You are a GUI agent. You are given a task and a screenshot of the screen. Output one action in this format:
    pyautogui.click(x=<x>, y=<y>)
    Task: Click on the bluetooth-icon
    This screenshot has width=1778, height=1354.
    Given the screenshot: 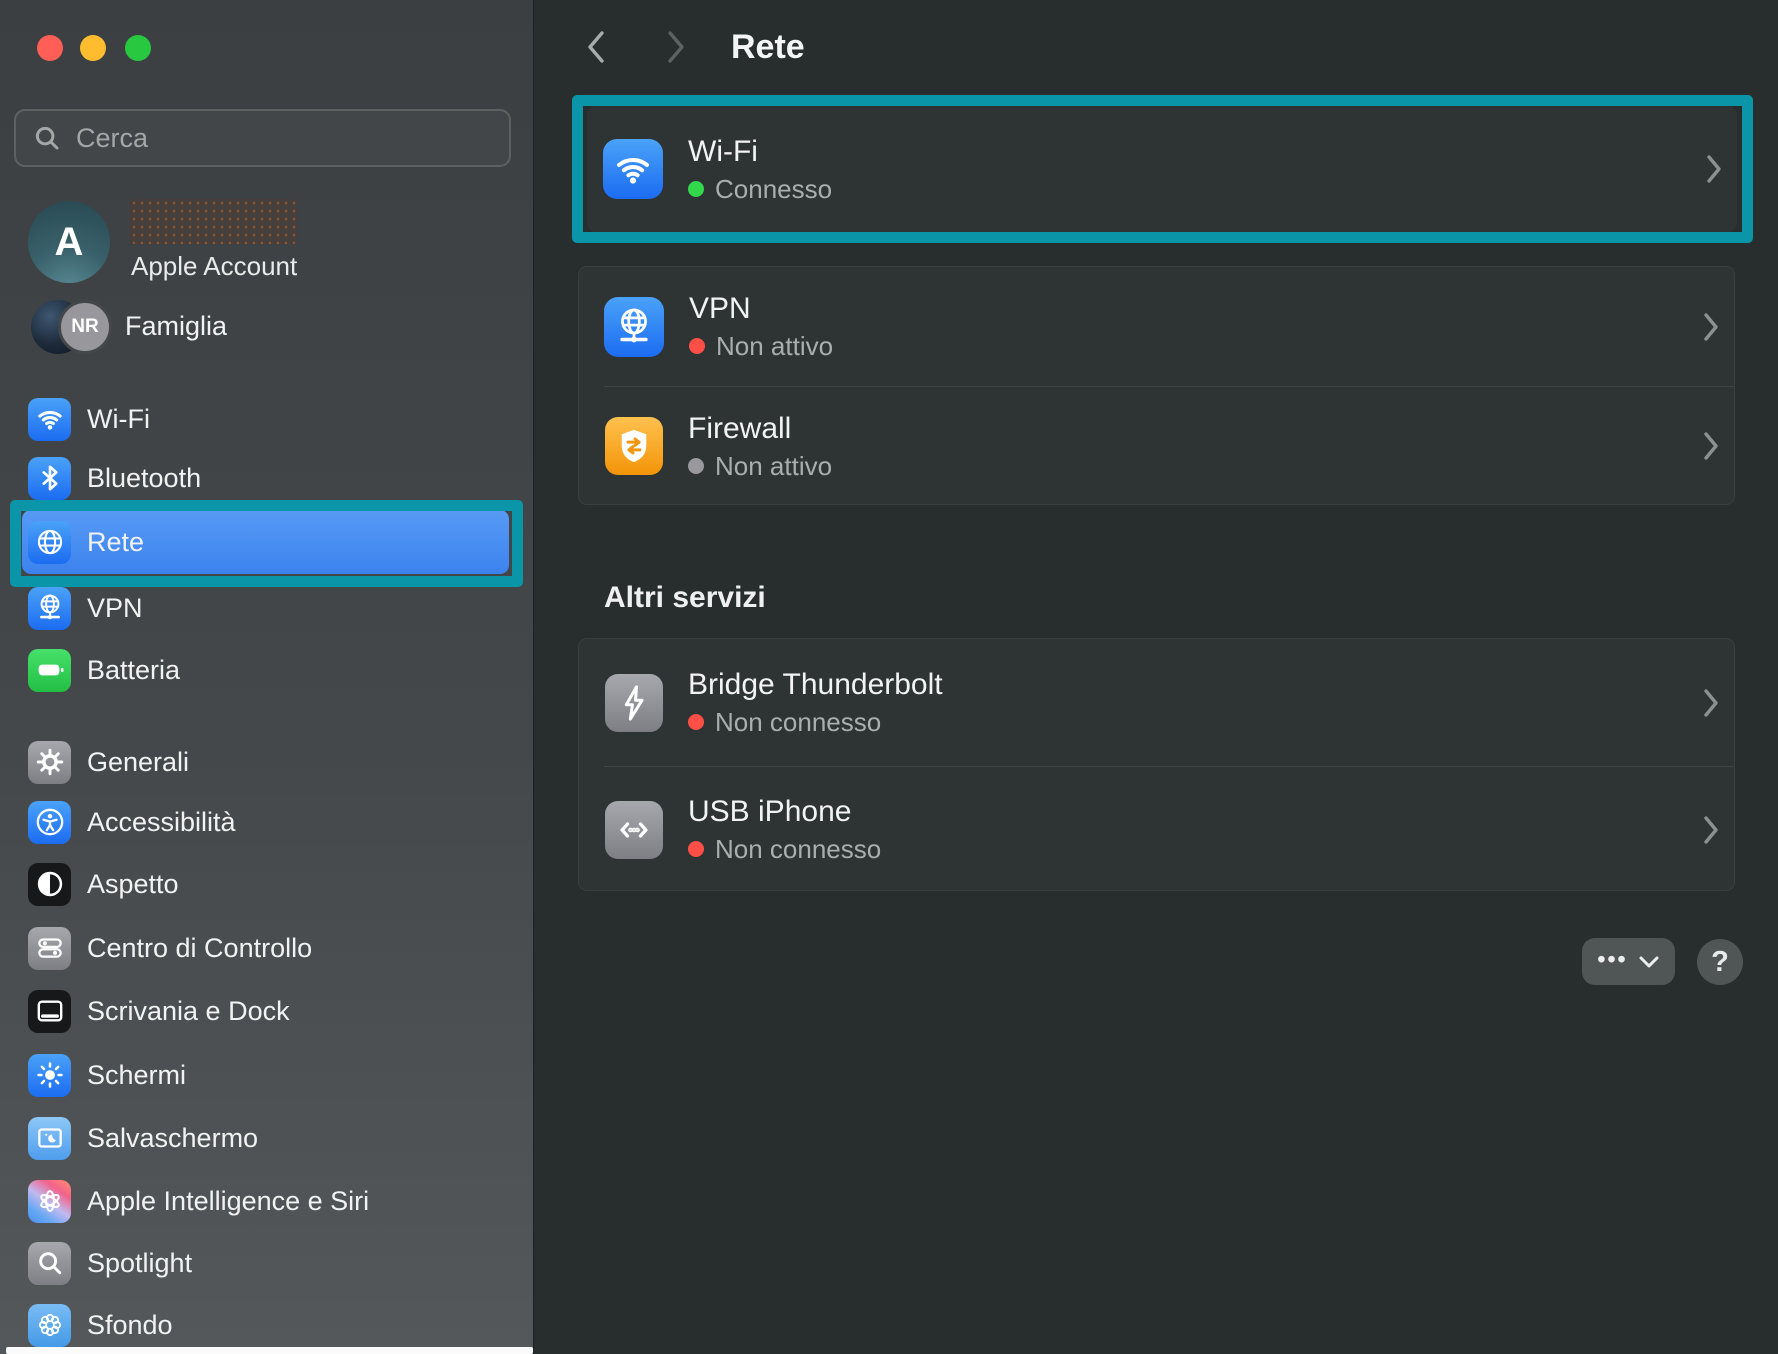 What is the action you would take?
    pyautogui.click(x=49, y=478)
    